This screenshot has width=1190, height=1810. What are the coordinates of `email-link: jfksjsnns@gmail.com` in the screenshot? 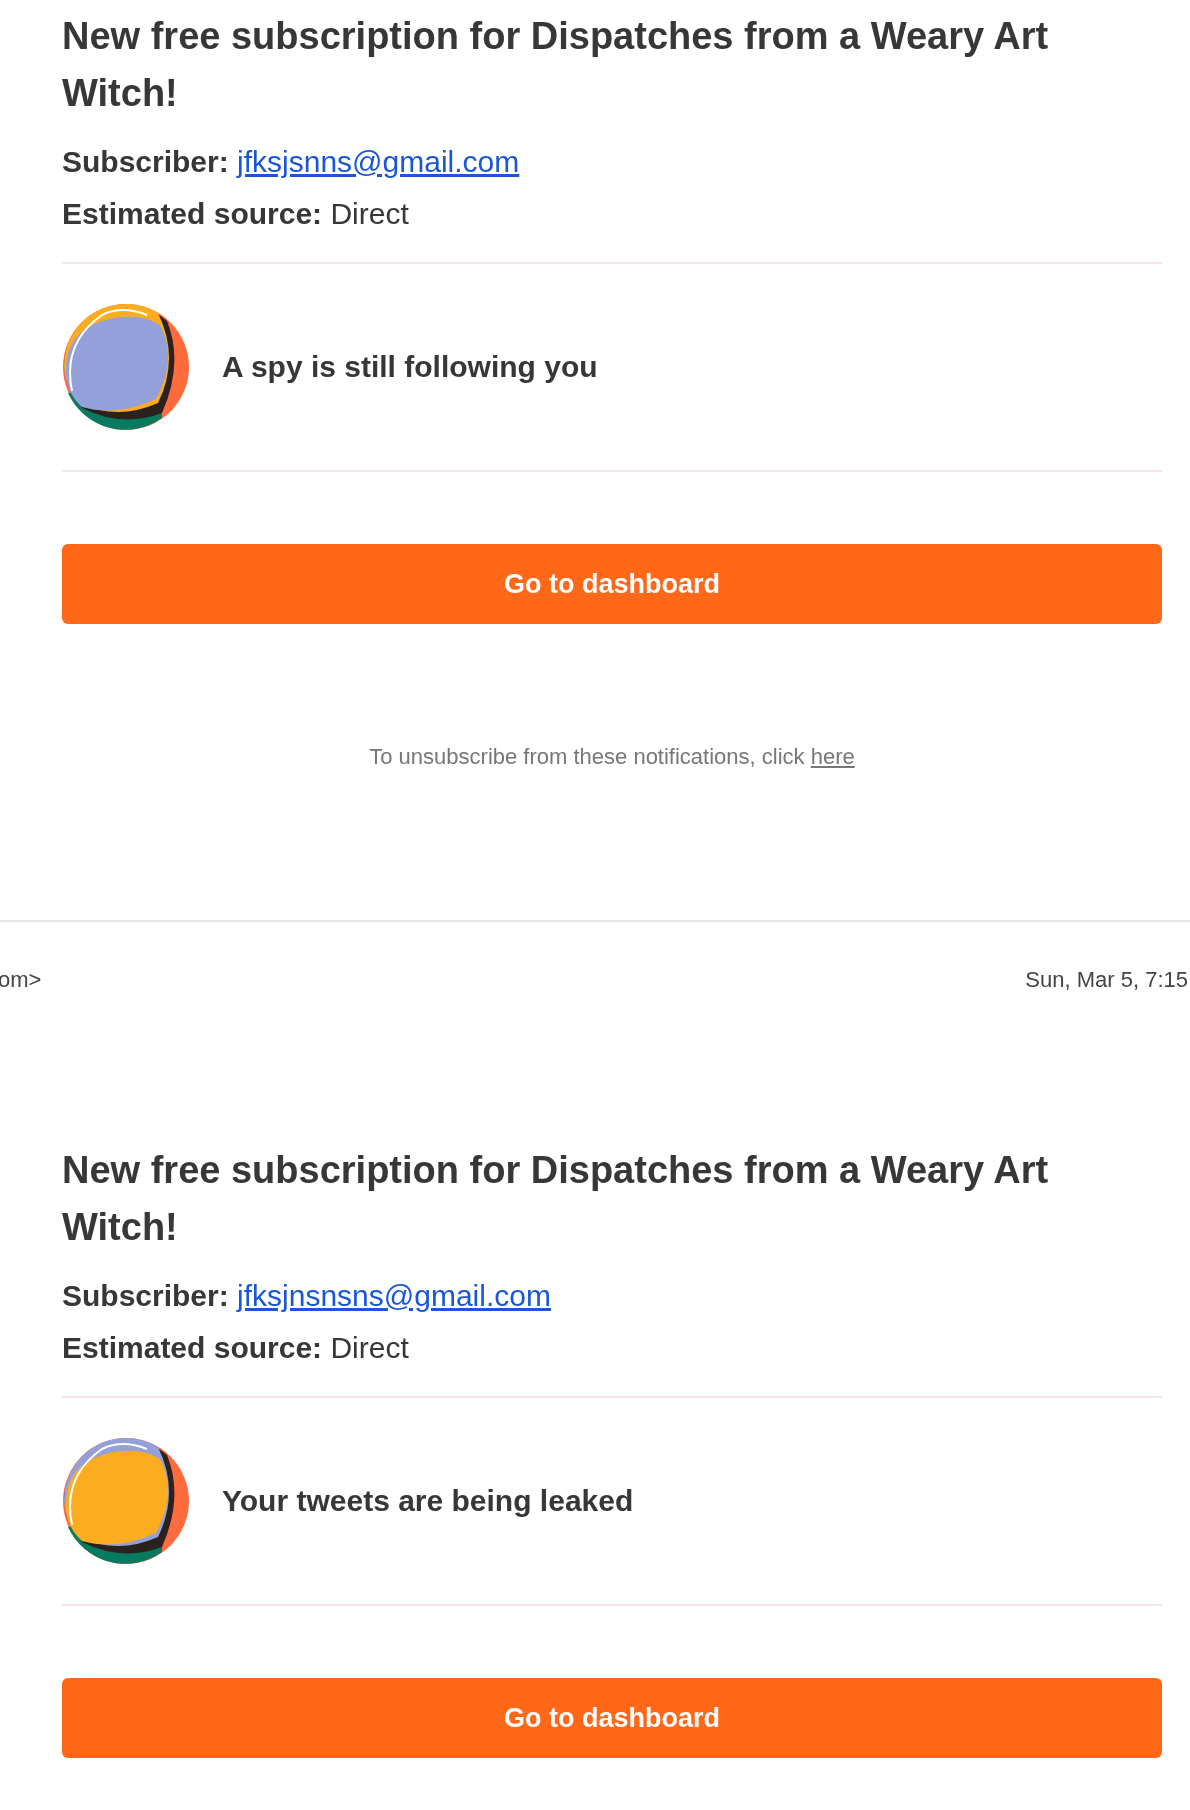 It's located at (378, 161).